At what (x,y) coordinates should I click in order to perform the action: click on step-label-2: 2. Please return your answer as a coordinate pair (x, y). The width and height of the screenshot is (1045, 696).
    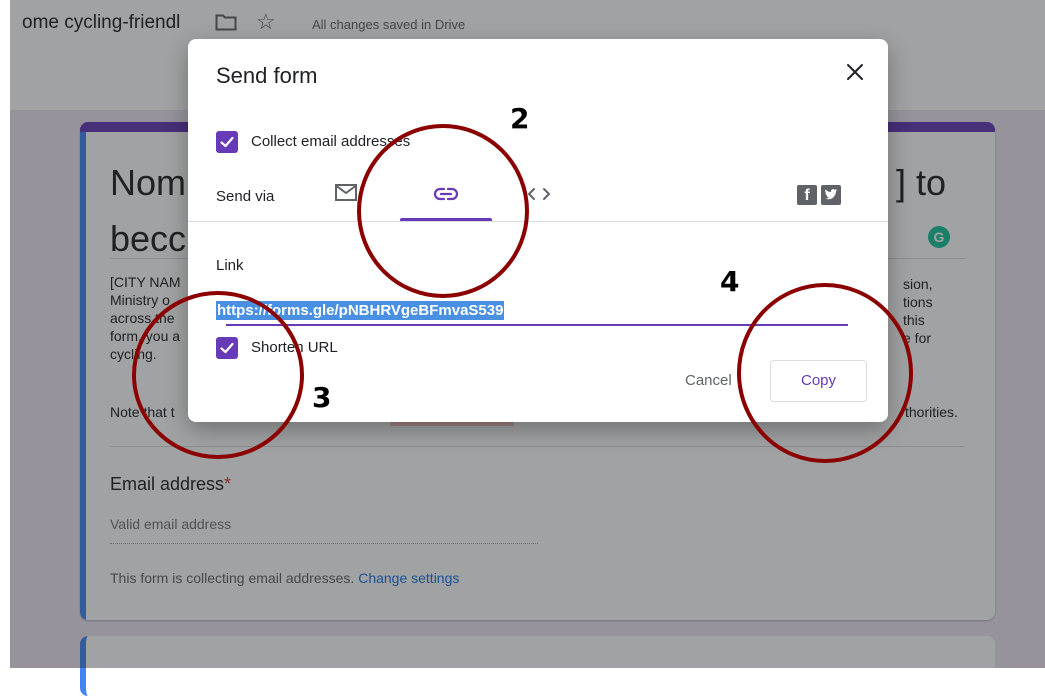
    Looking at the image, I should click on (520, 118).